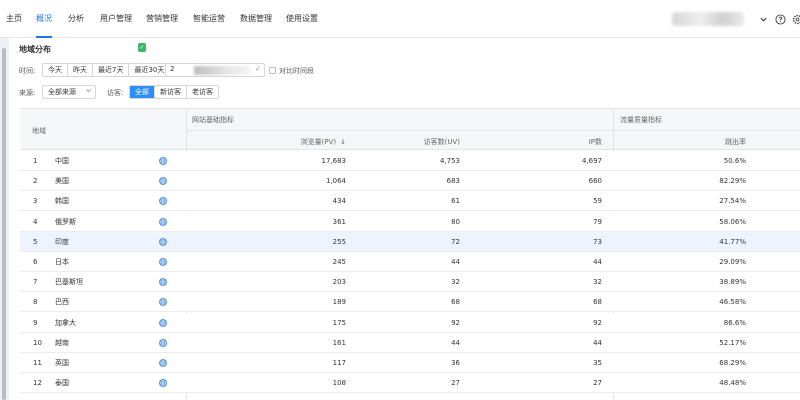 This screenshot has width=800, height=400. Describe the element at coordinates (4, 224) in the screenshot. I see `left-scrollbar-thumb` at that location.